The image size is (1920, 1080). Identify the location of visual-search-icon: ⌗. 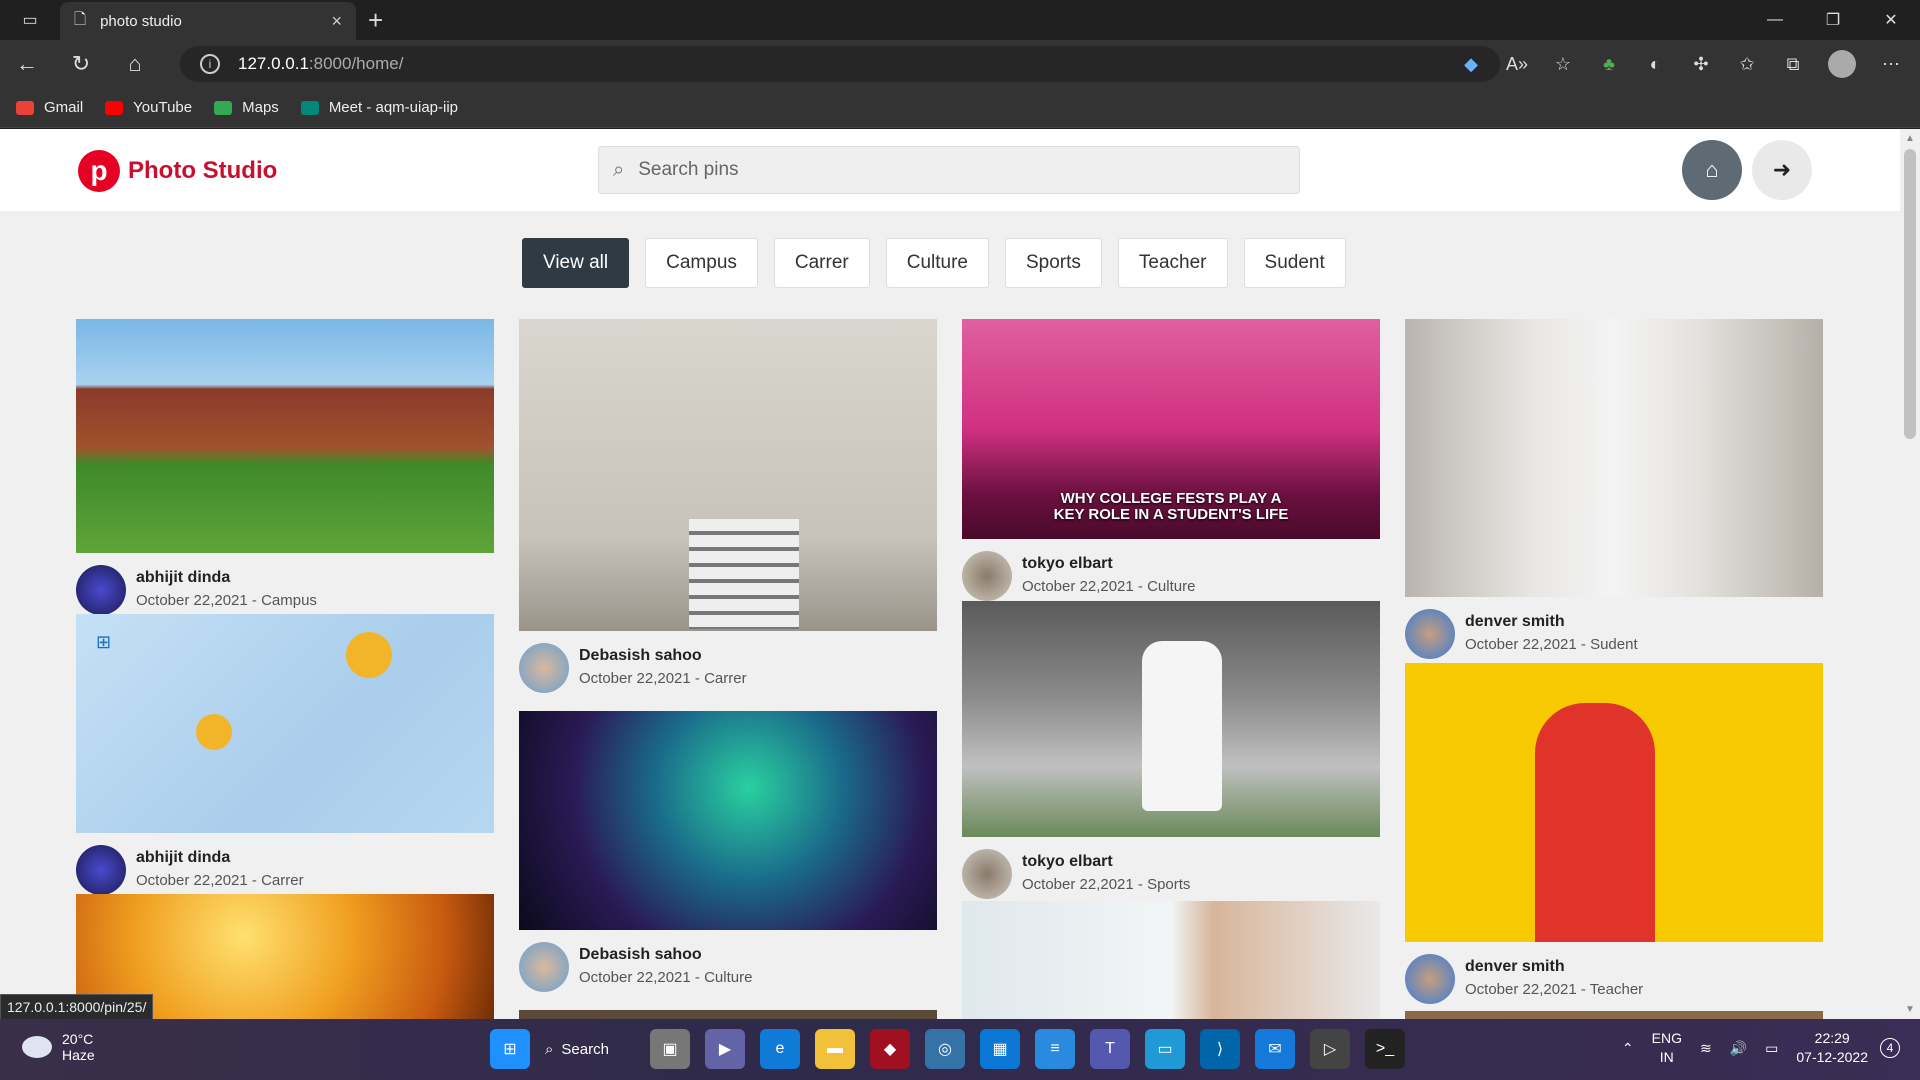
(1800, 343).